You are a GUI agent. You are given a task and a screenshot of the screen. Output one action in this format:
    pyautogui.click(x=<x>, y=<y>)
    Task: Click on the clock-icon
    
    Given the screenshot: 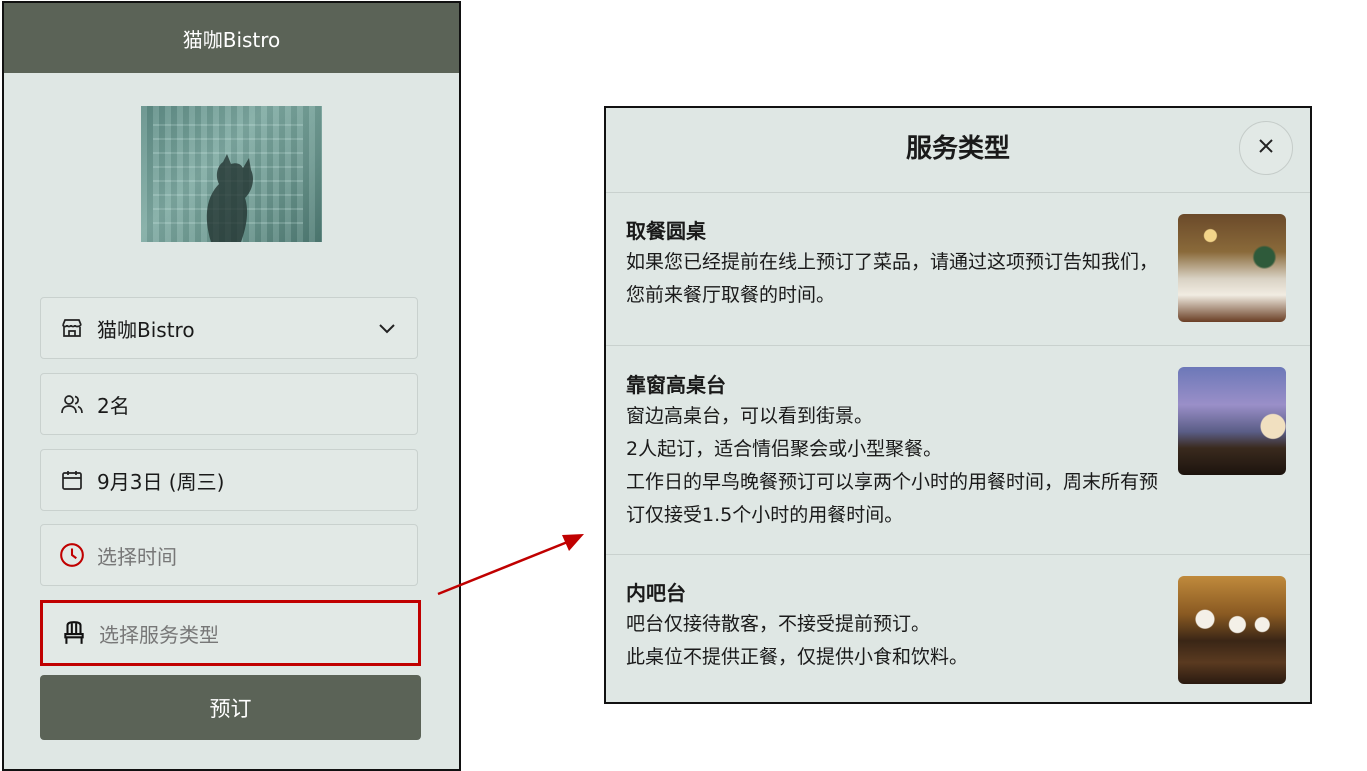 What is the action you would take?
    pyautogui.click(x=72, y=555)
    